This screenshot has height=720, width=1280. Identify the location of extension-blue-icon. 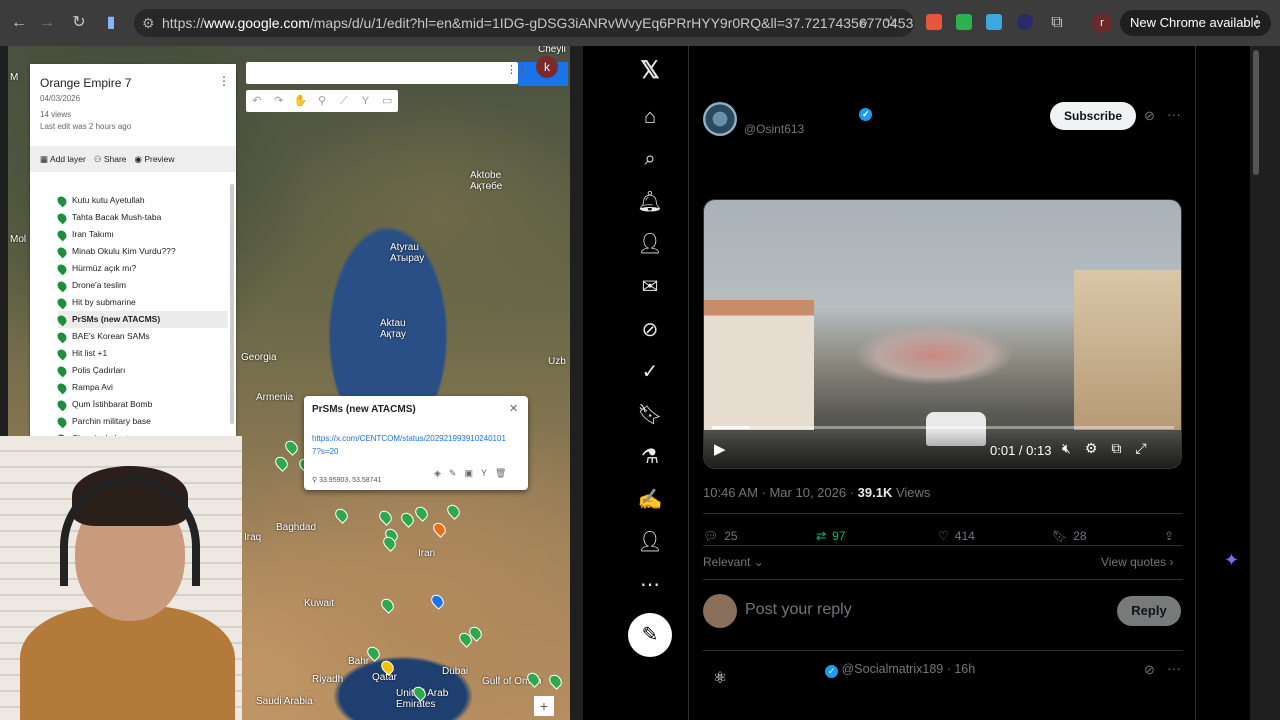
(994, 22).